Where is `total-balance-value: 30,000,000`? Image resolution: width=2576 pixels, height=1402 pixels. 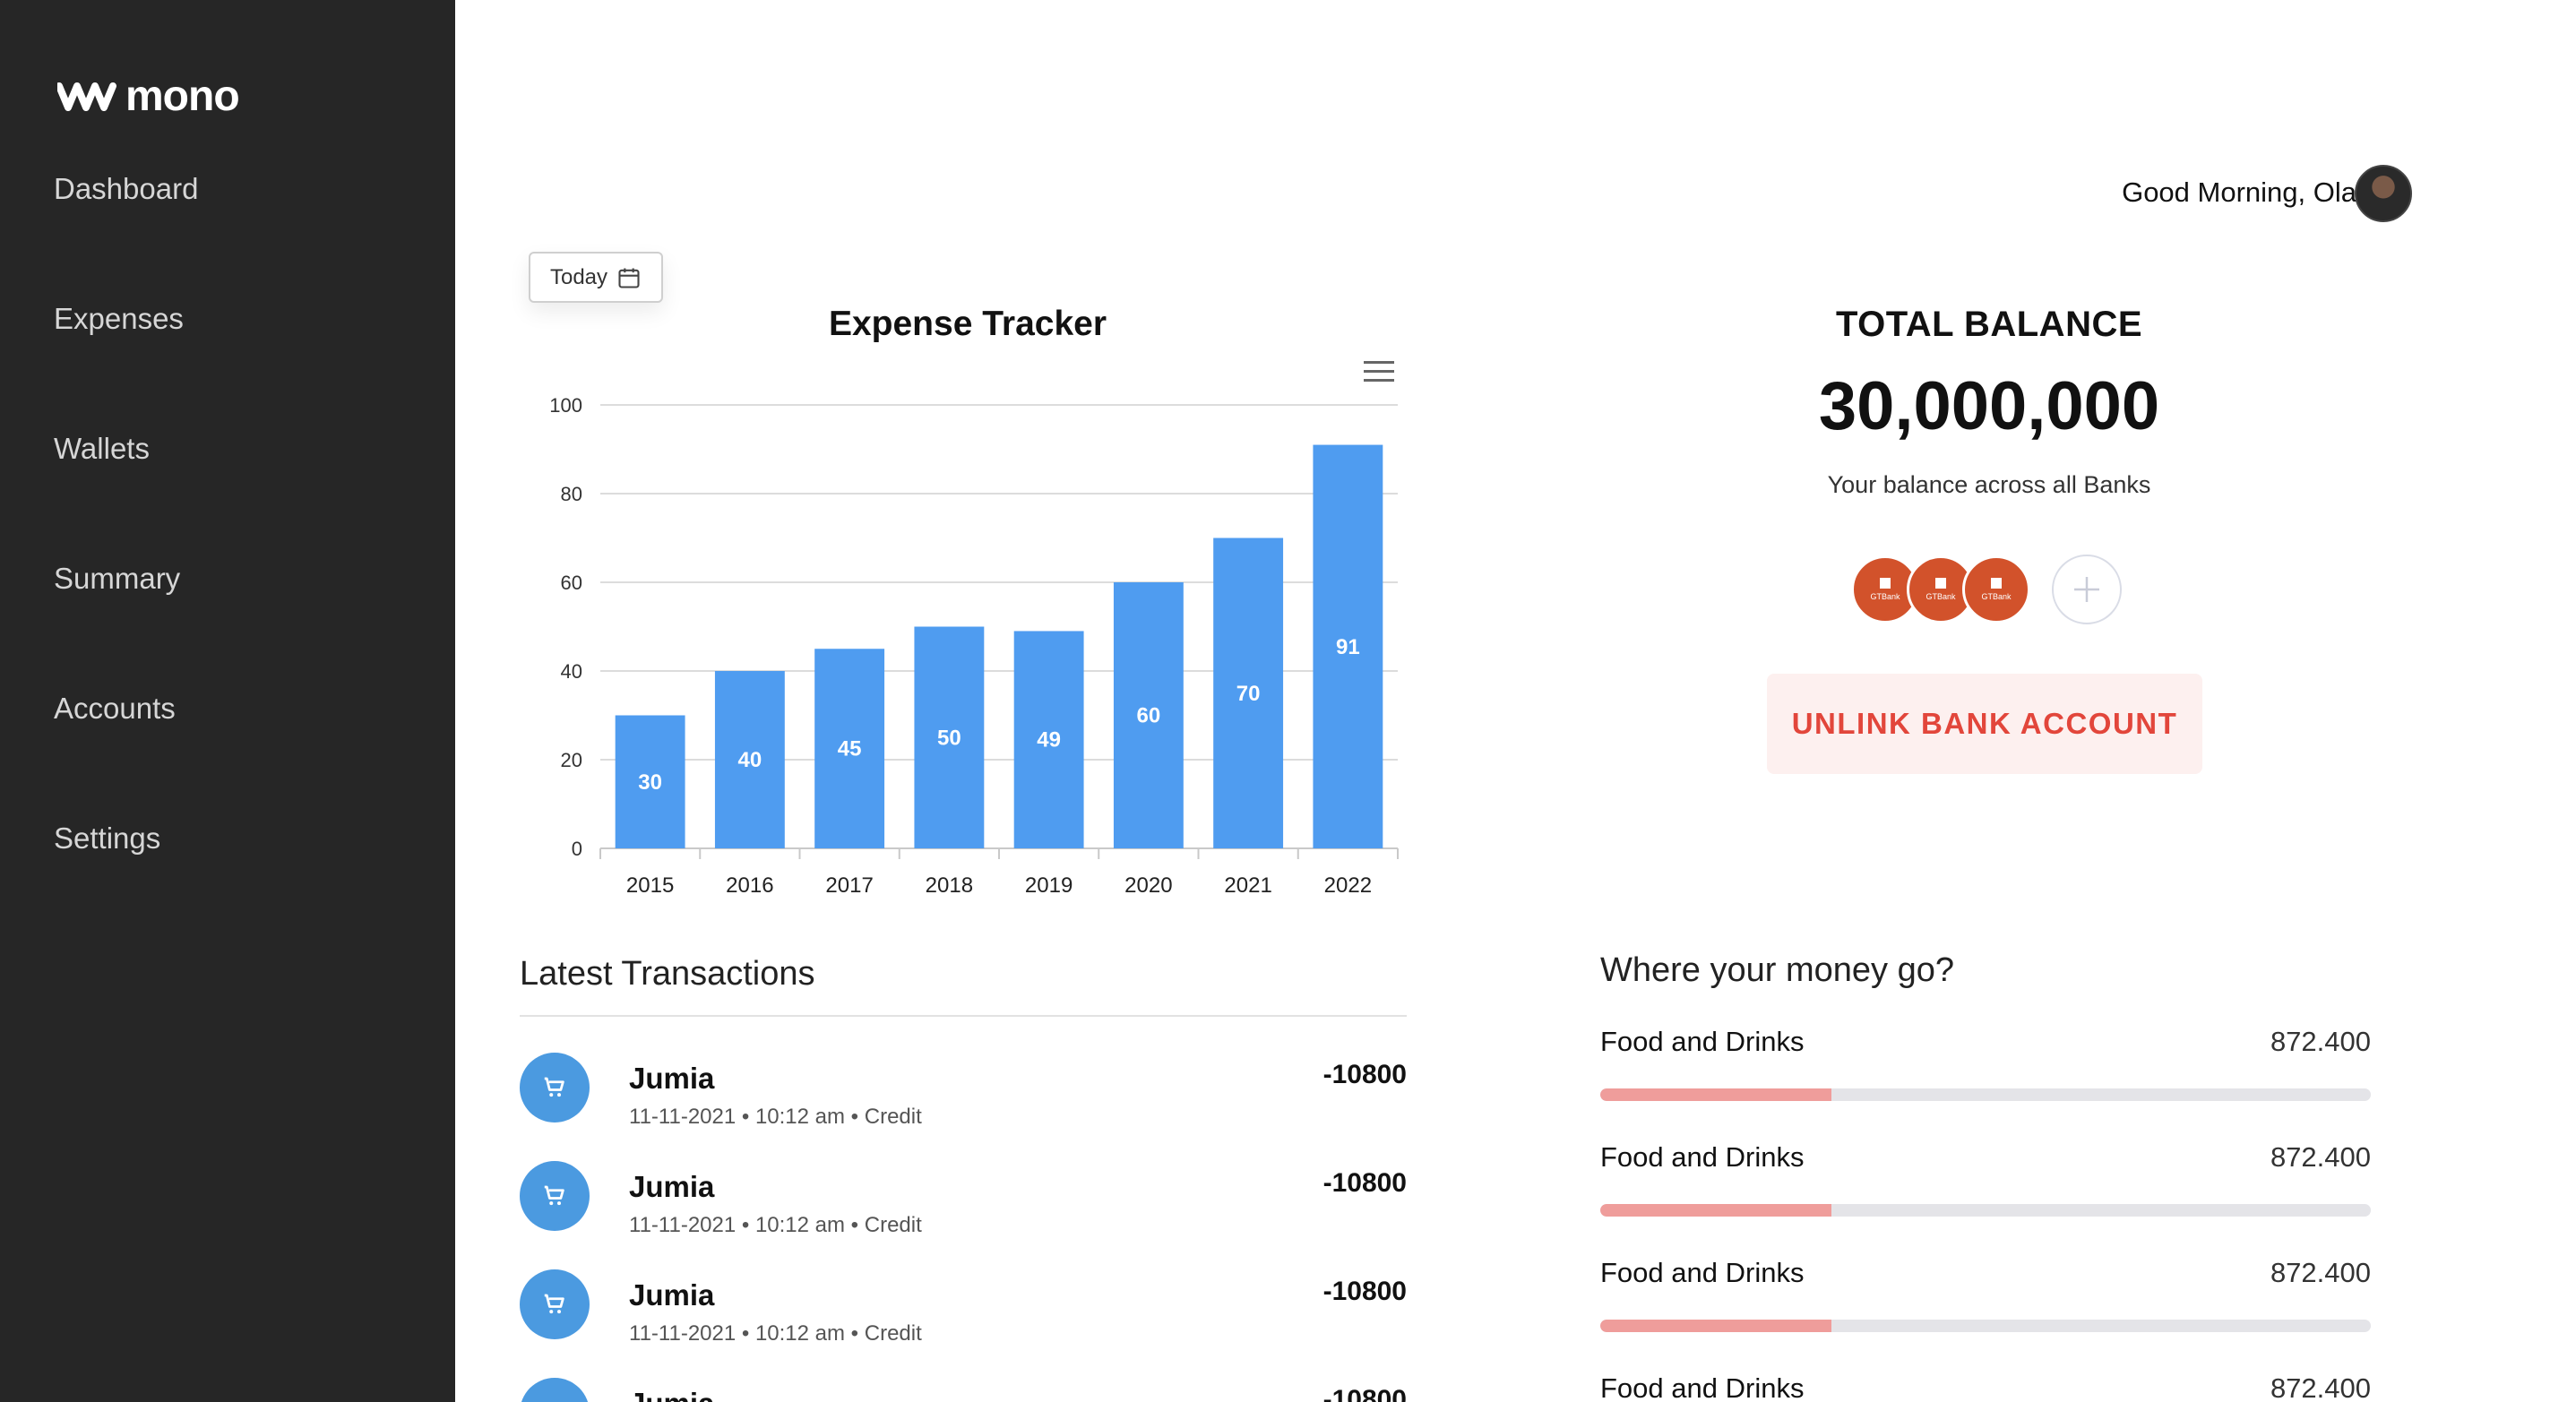
total-balance-value: 30,000,000 is located at coordinates (1989, 406).